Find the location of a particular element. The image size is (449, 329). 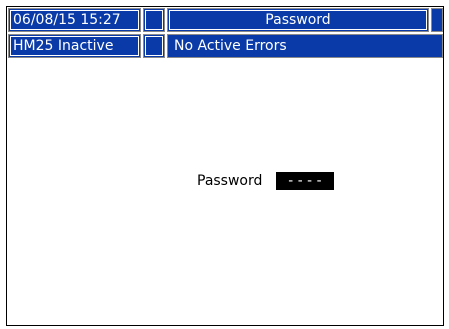

system-status-display: HM25 Inactive is located at coordinates (74, 46).